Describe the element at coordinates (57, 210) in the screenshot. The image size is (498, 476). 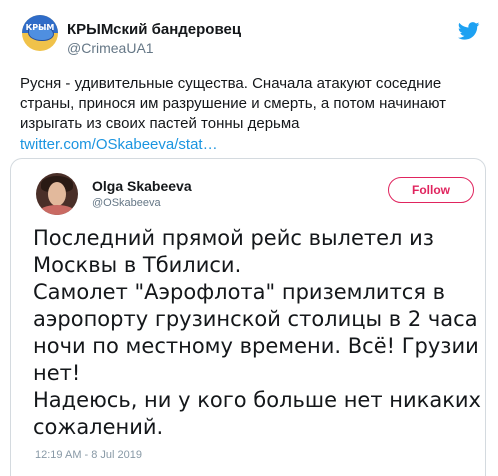
I see `avatar-shoulders` at that location.